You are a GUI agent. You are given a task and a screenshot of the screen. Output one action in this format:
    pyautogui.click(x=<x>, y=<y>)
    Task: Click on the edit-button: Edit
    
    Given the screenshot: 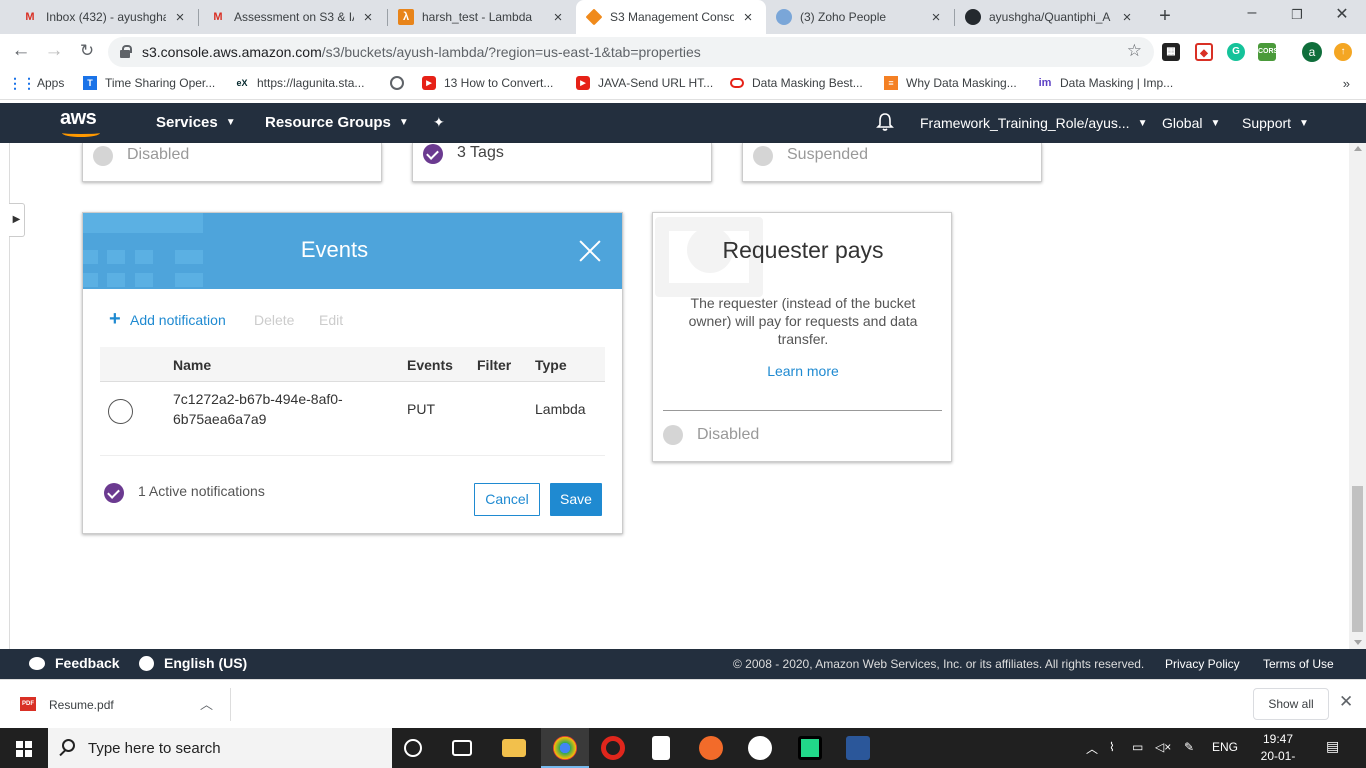 What is the action you would take?
    pyautogui.click(x=331, y=320)
    